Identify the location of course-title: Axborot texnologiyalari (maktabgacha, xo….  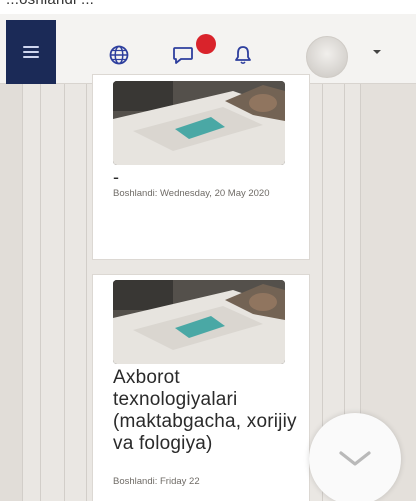
(208, 411).